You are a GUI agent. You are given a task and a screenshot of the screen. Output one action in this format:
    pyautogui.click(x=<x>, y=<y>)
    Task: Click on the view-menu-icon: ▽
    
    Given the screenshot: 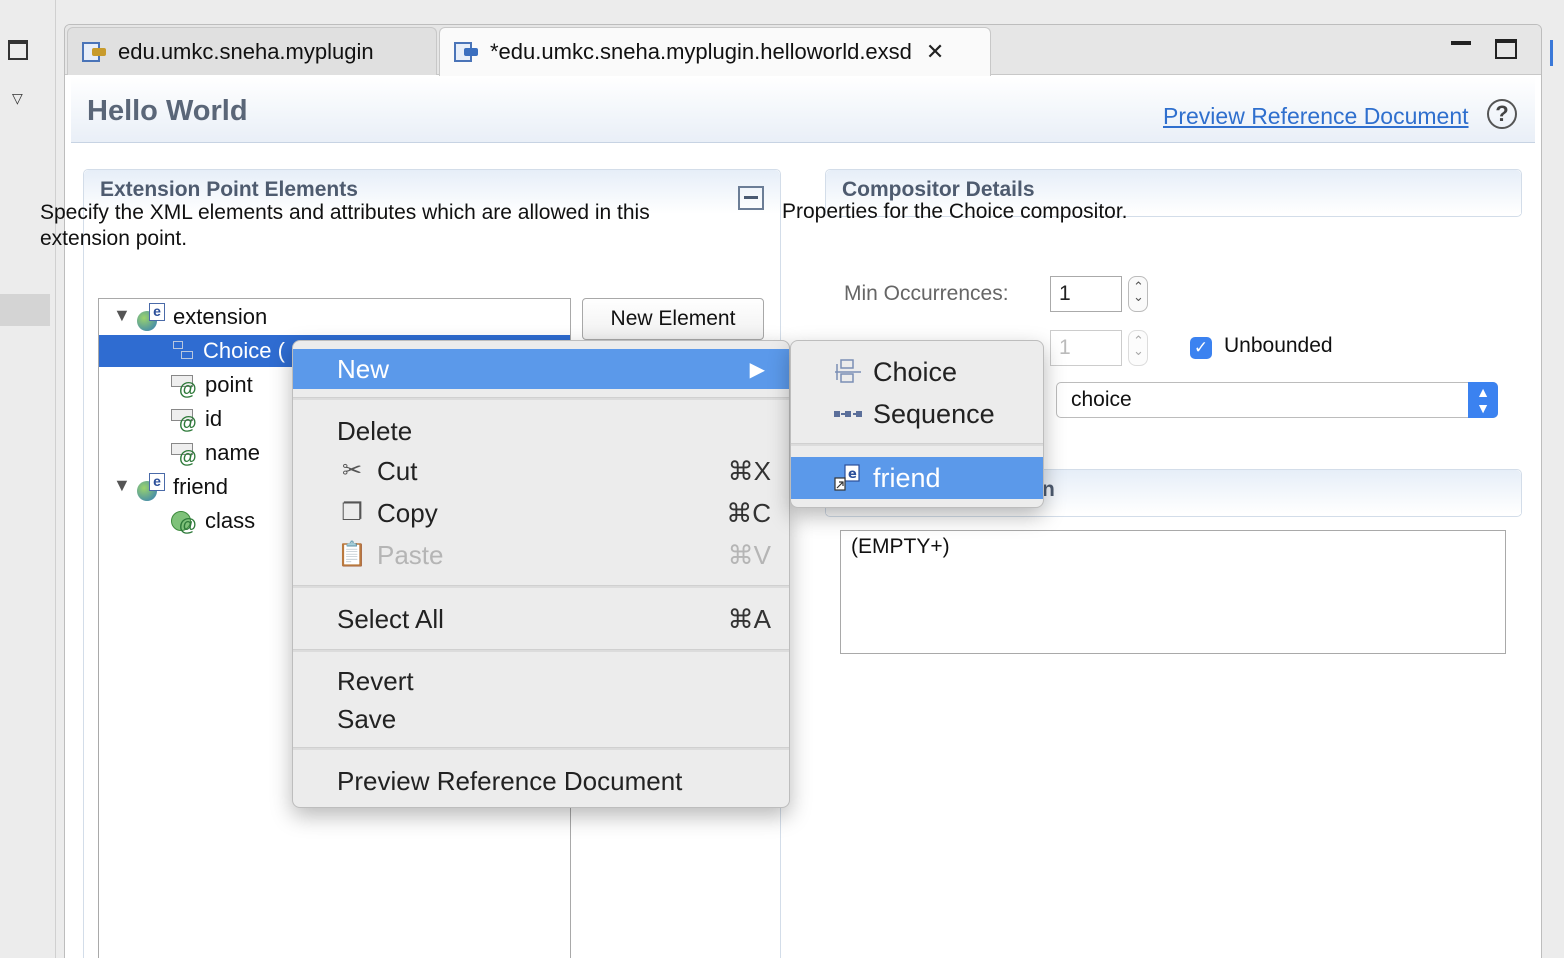 What is the action you would take?
    pyautogui.click(x=17, y=98)
    